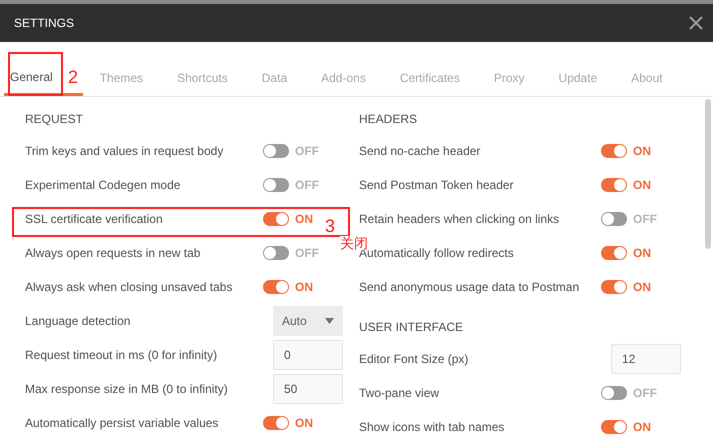 This screenshot has height=438, width=713. Describe the element at coordinates (431, 427) in the screenshot. I see `setting-label: Show icons with tab names` at that location.